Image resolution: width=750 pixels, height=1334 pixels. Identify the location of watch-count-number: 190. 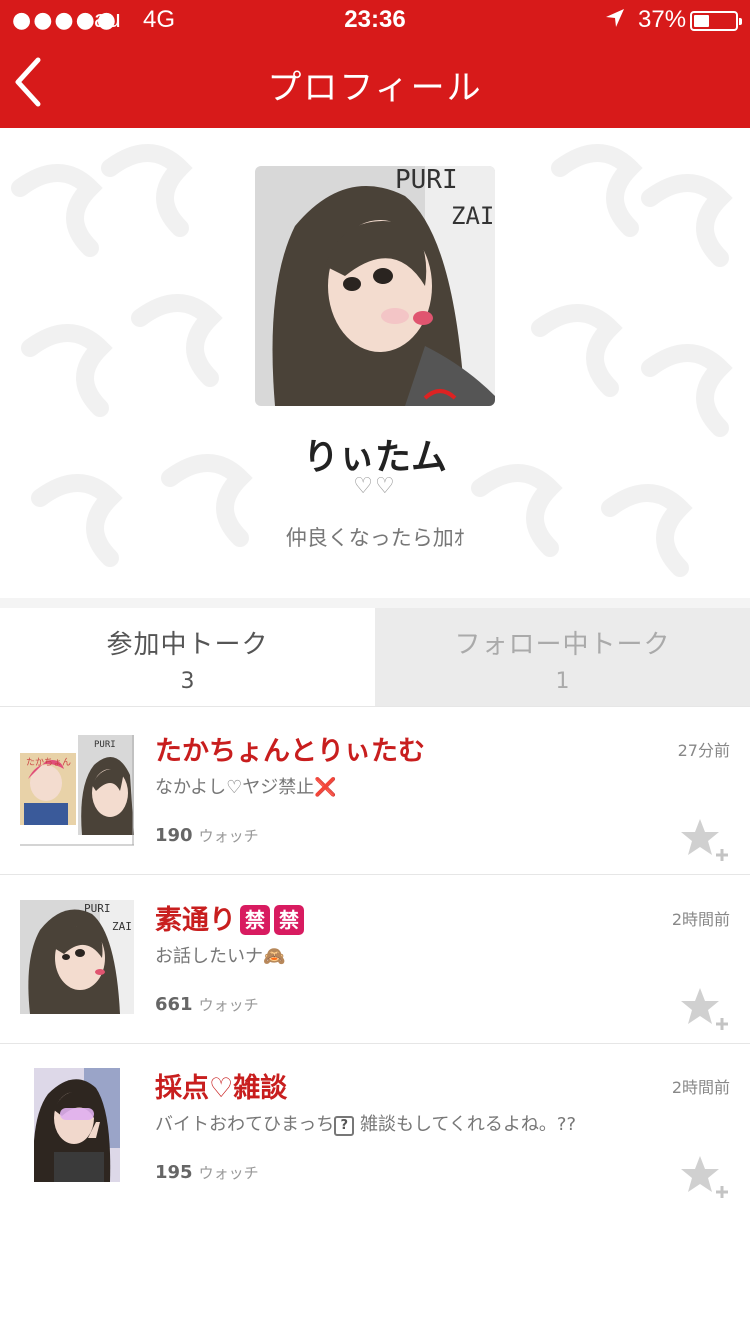
(174, 835).